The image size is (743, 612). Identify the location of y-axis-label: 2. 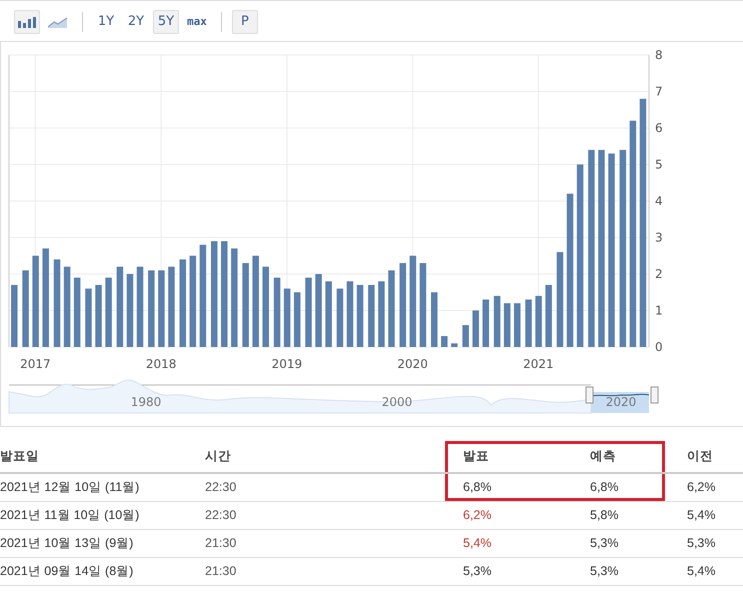
(659, 274).